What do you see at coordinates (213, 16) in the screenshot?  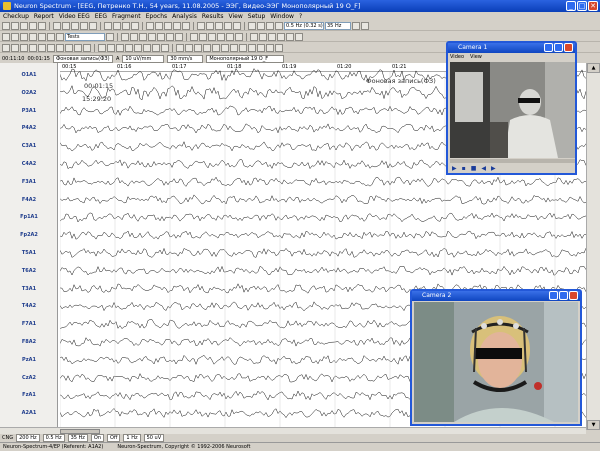 I see `menu-item-results: Results` at bounding box center [213, 16].